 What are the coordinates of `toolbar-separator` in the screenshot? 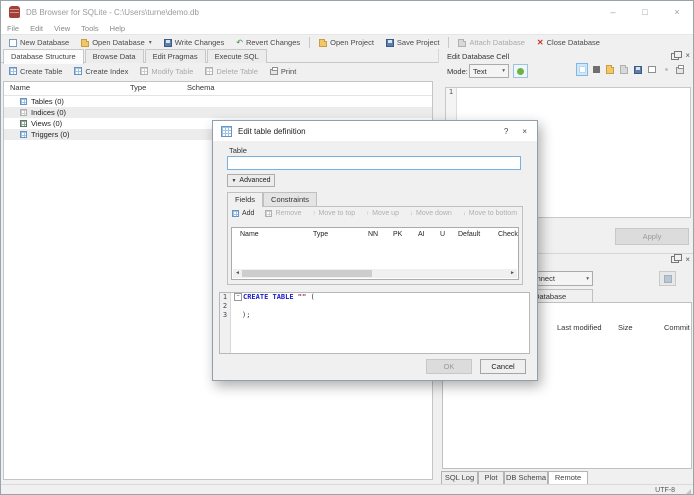 It's located at (310, 42).